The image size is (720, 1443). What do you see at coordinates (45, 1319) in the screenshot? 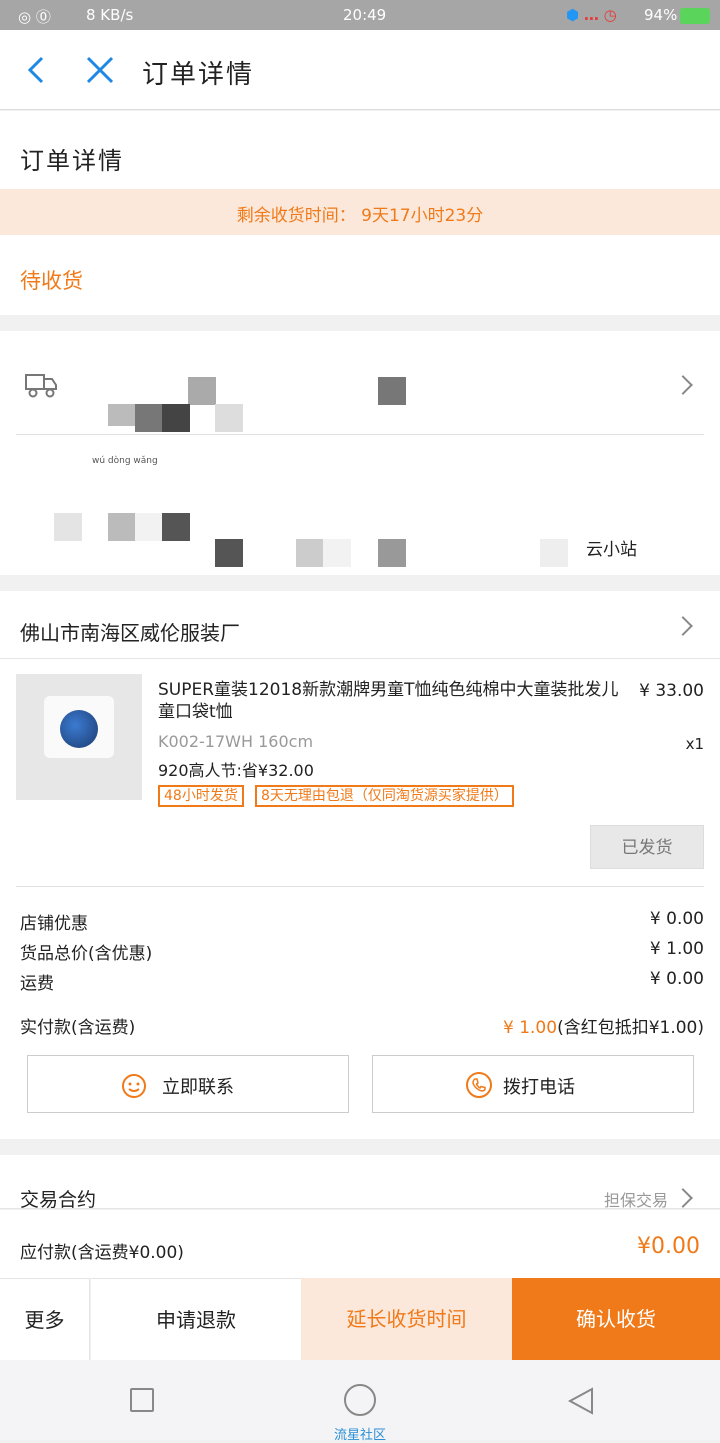
I see `more-button: 更多` at bounding box center [45, 1319].